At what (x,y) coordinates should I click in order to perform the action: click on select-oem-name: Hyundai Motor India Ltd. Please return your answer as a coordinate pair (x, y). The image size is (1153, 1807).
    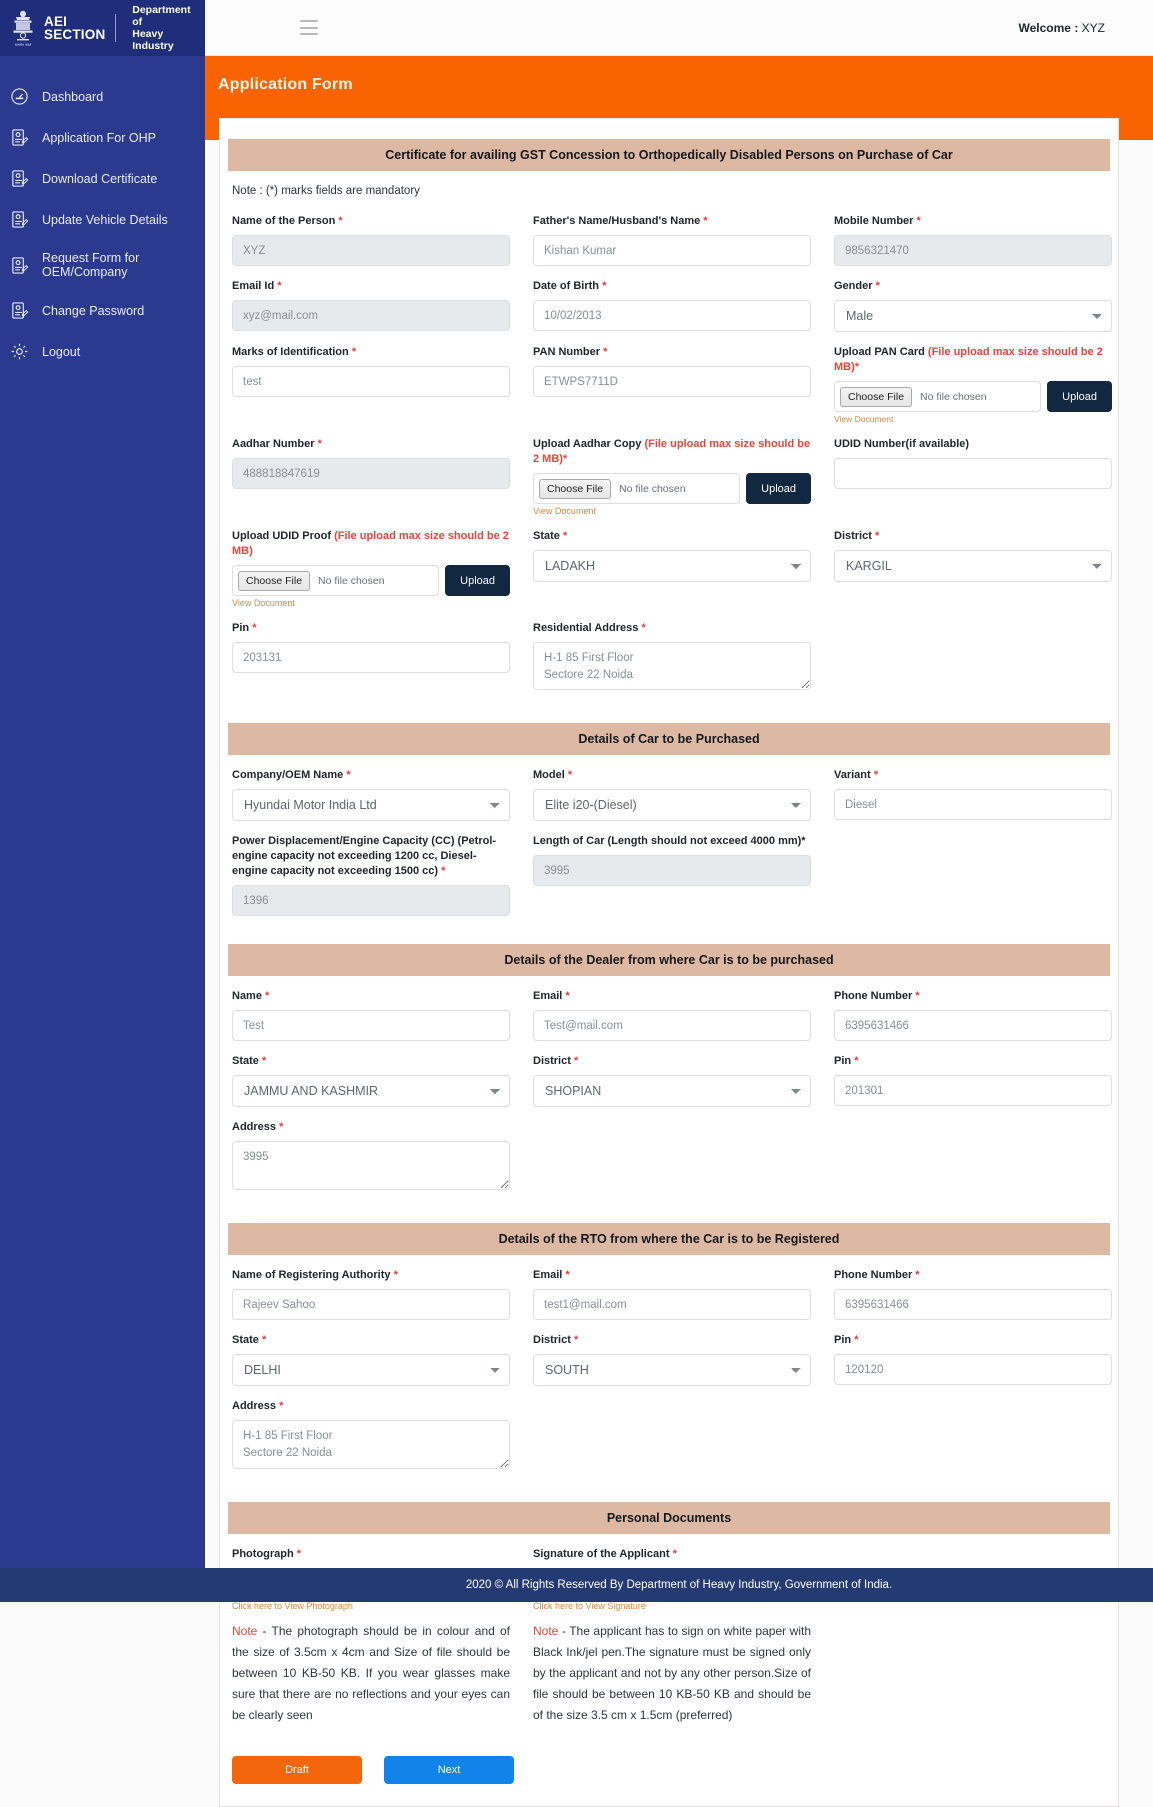
    Looking at the image, I should click on (371, 805).